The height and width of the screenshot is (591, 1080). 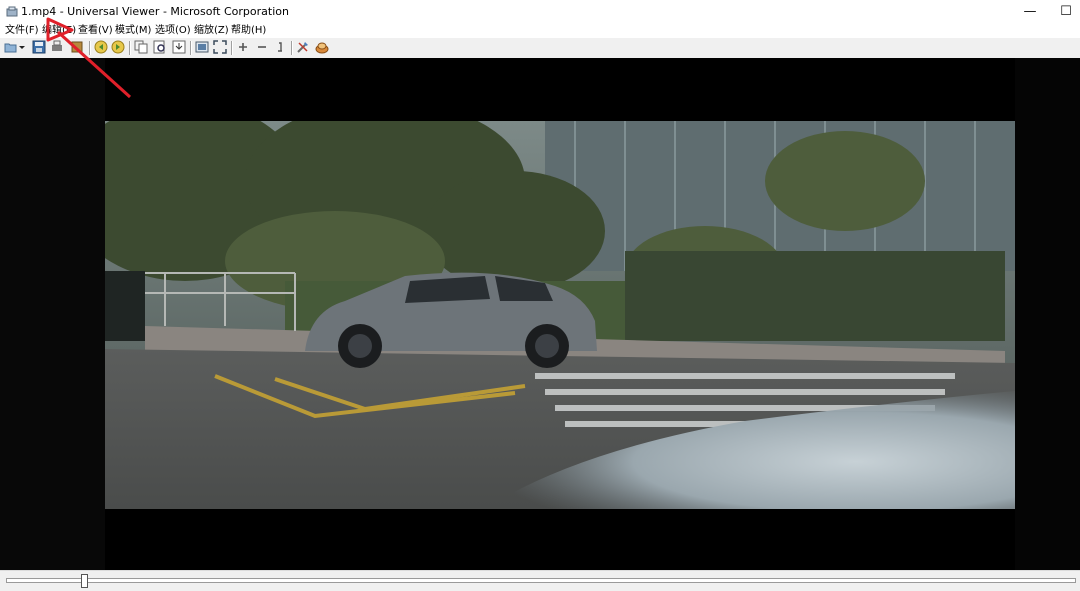 What do you see at coordinates (1030, 12) in the screenshot?
I see `minimize-button: —` at bounding box center [1030, 12].